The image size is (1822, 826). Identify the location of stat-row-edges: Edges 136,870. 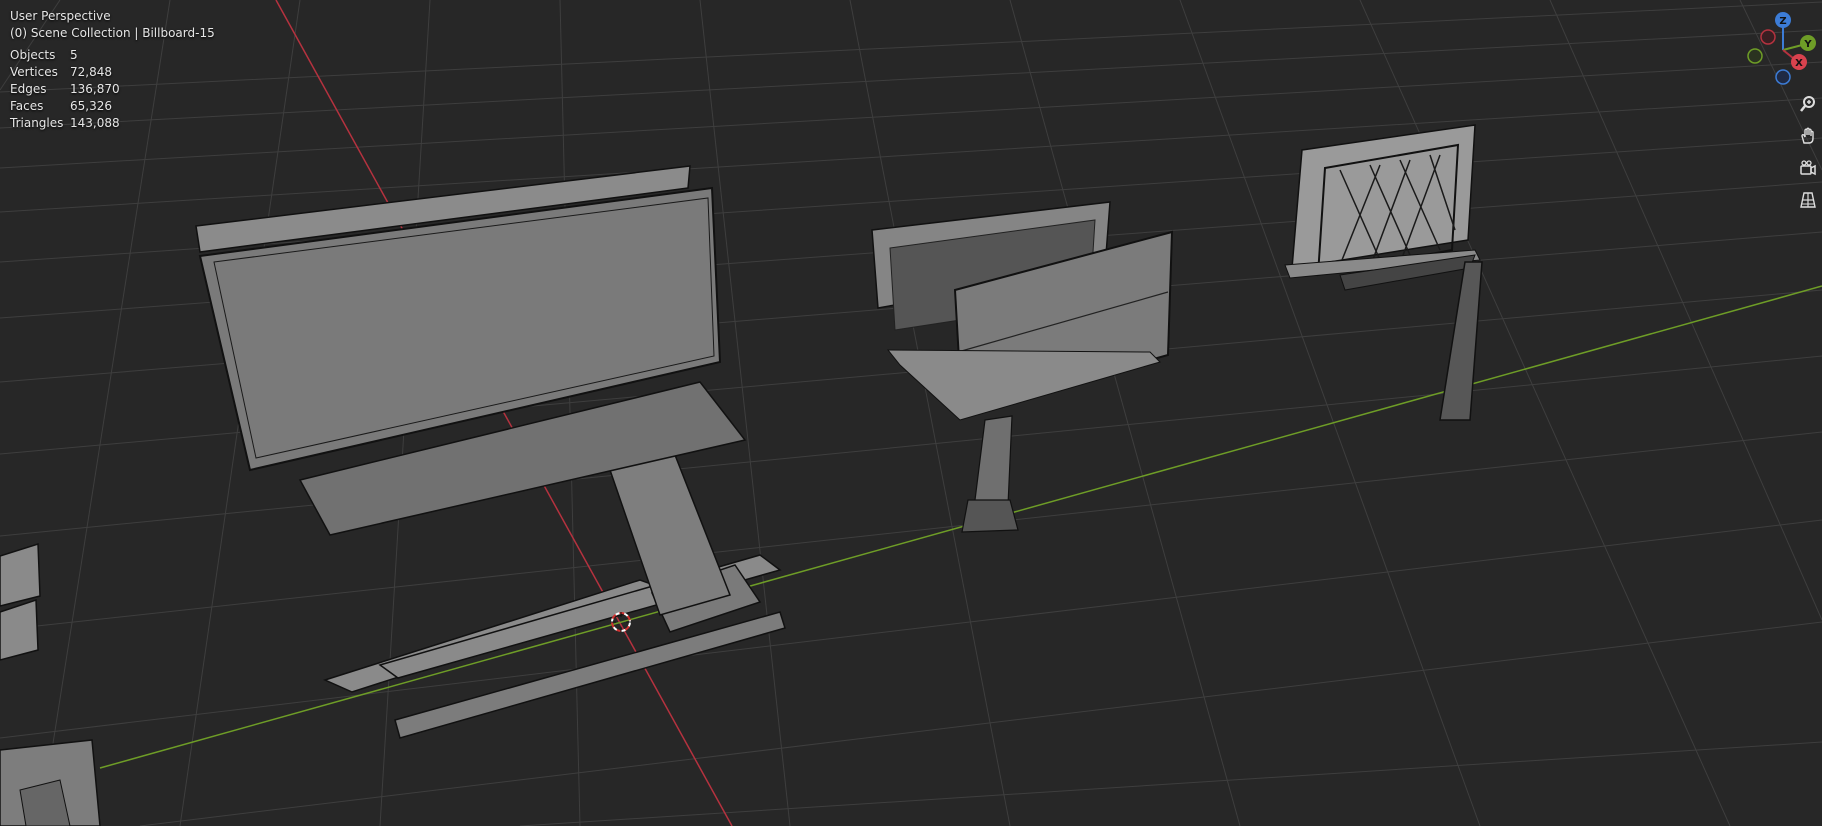
(112, 89).